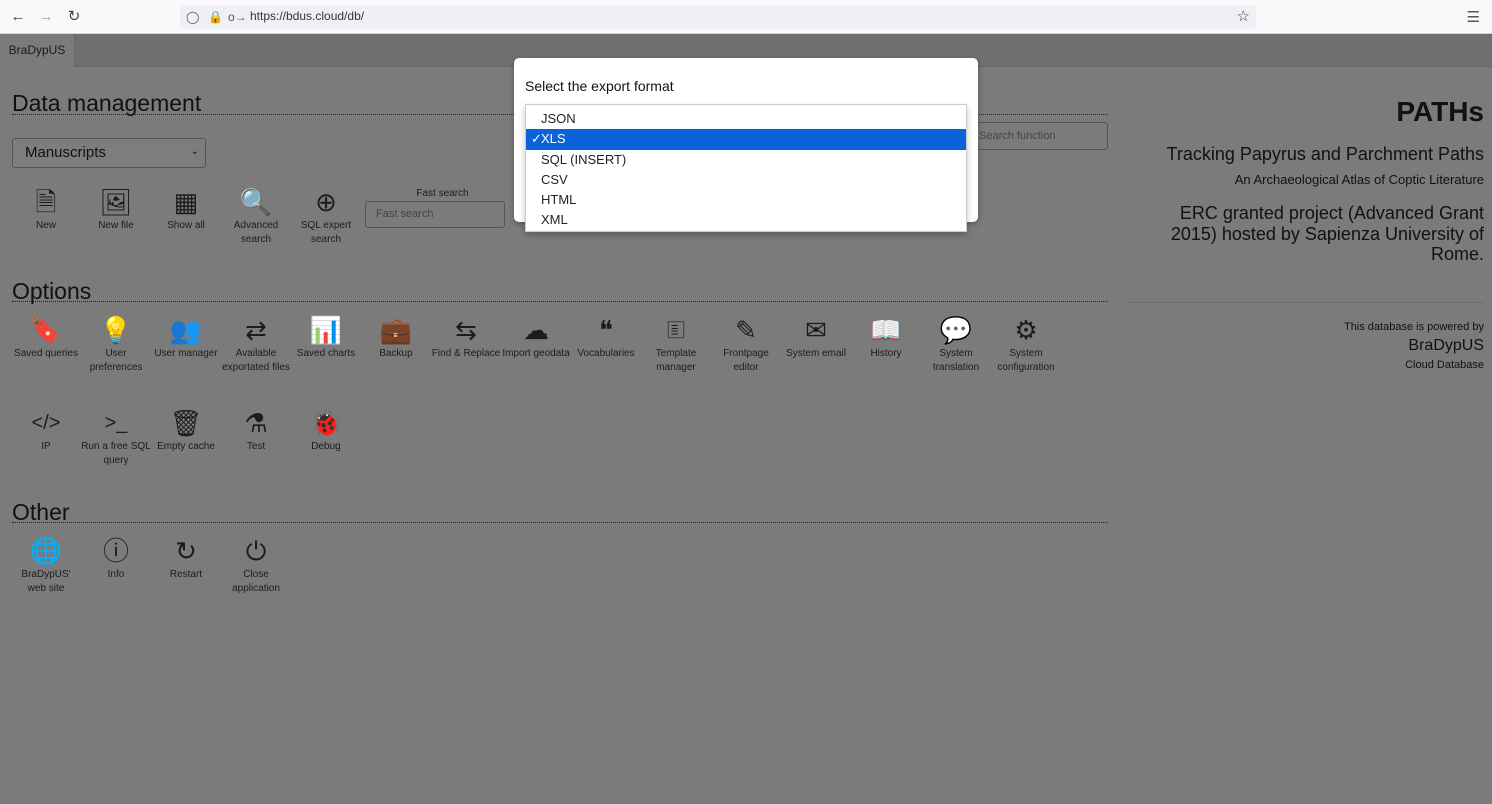  I want to click on option-json: JSON, so click(746, 119).